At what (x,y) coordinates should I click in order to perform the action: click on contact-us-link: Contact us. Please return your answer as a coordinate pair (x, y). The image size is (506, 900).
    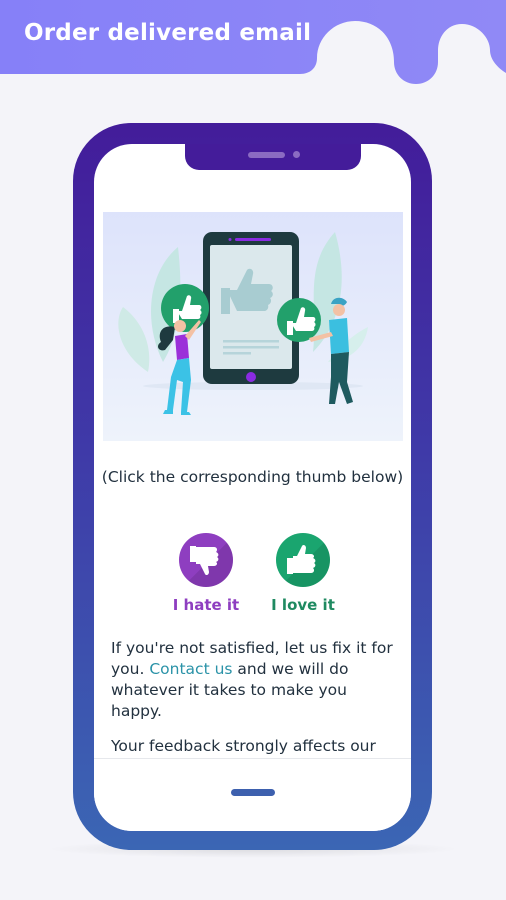
    Looking at the image, I should click on (190, 669).